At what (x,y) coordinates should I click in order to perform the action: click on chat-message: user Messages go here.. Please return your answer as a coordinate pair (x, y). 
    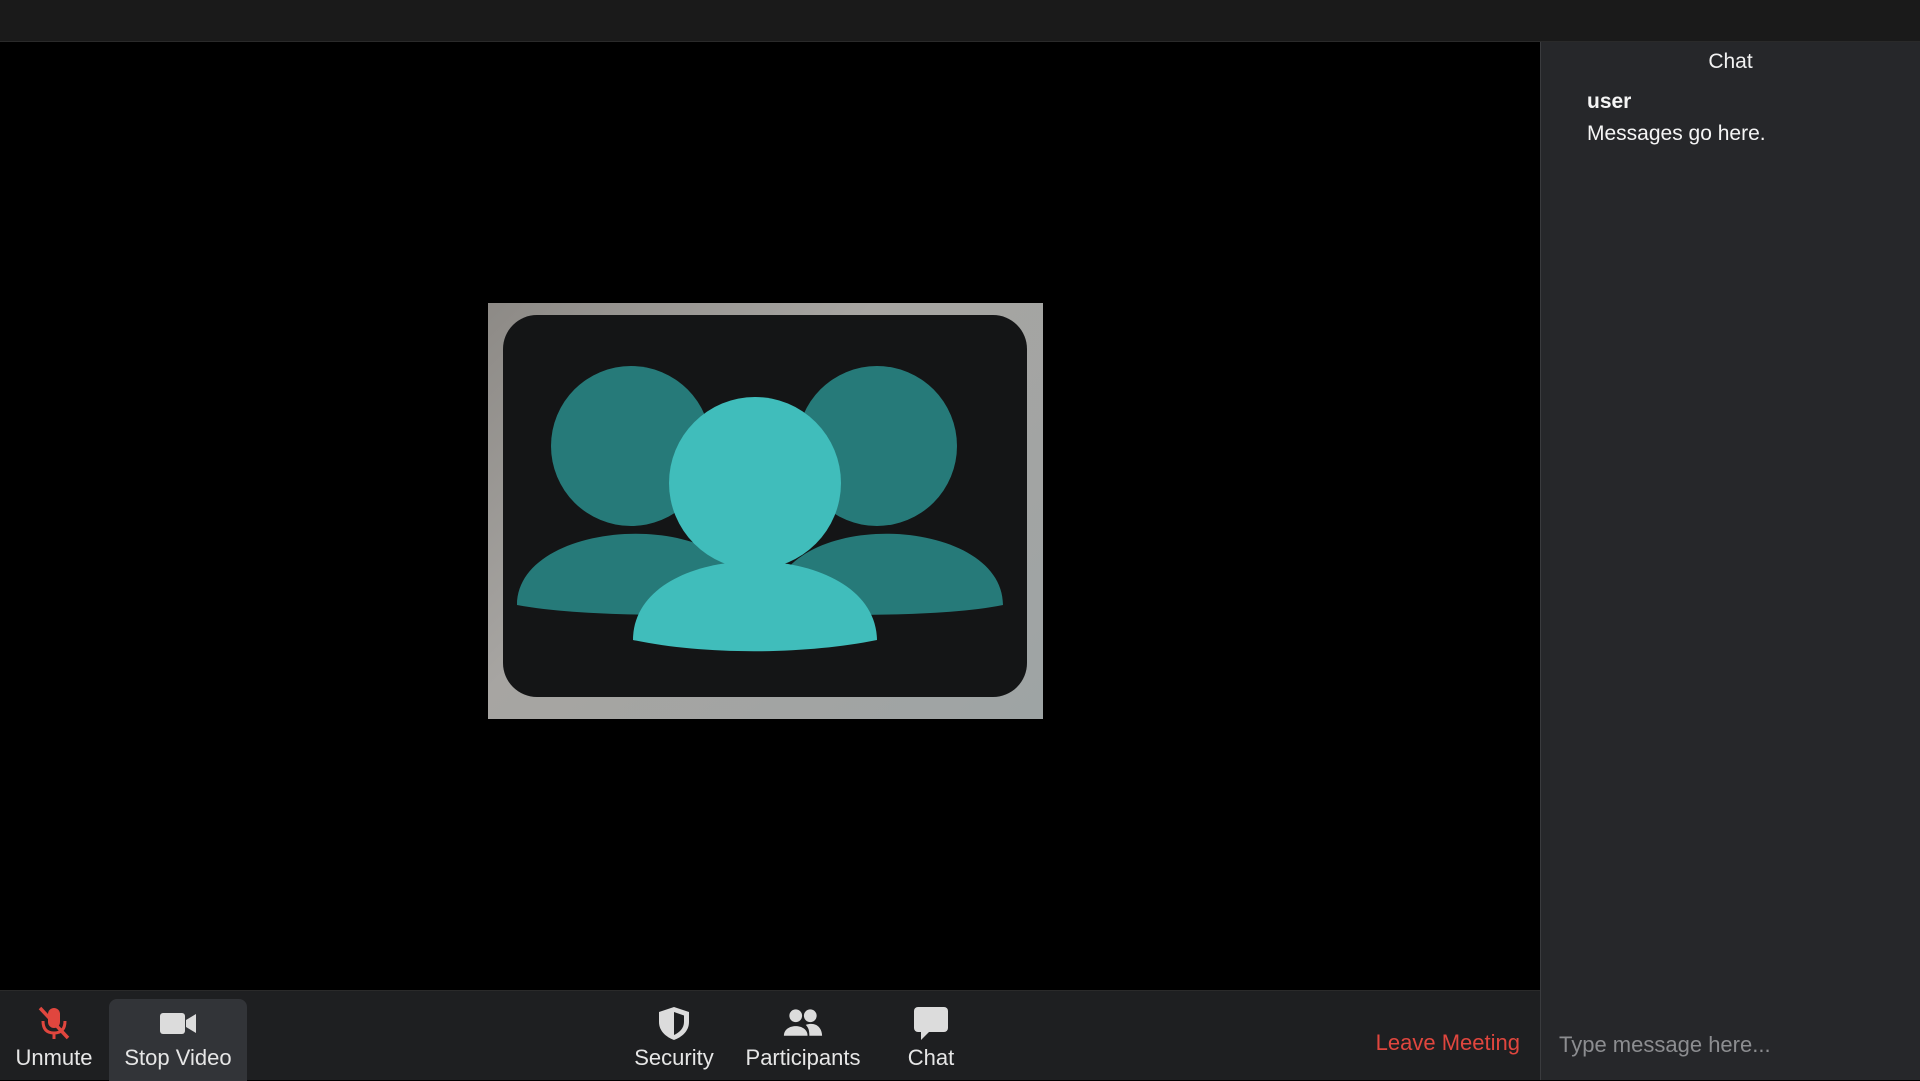
    Looking at the image, I should click on (1676, 118).